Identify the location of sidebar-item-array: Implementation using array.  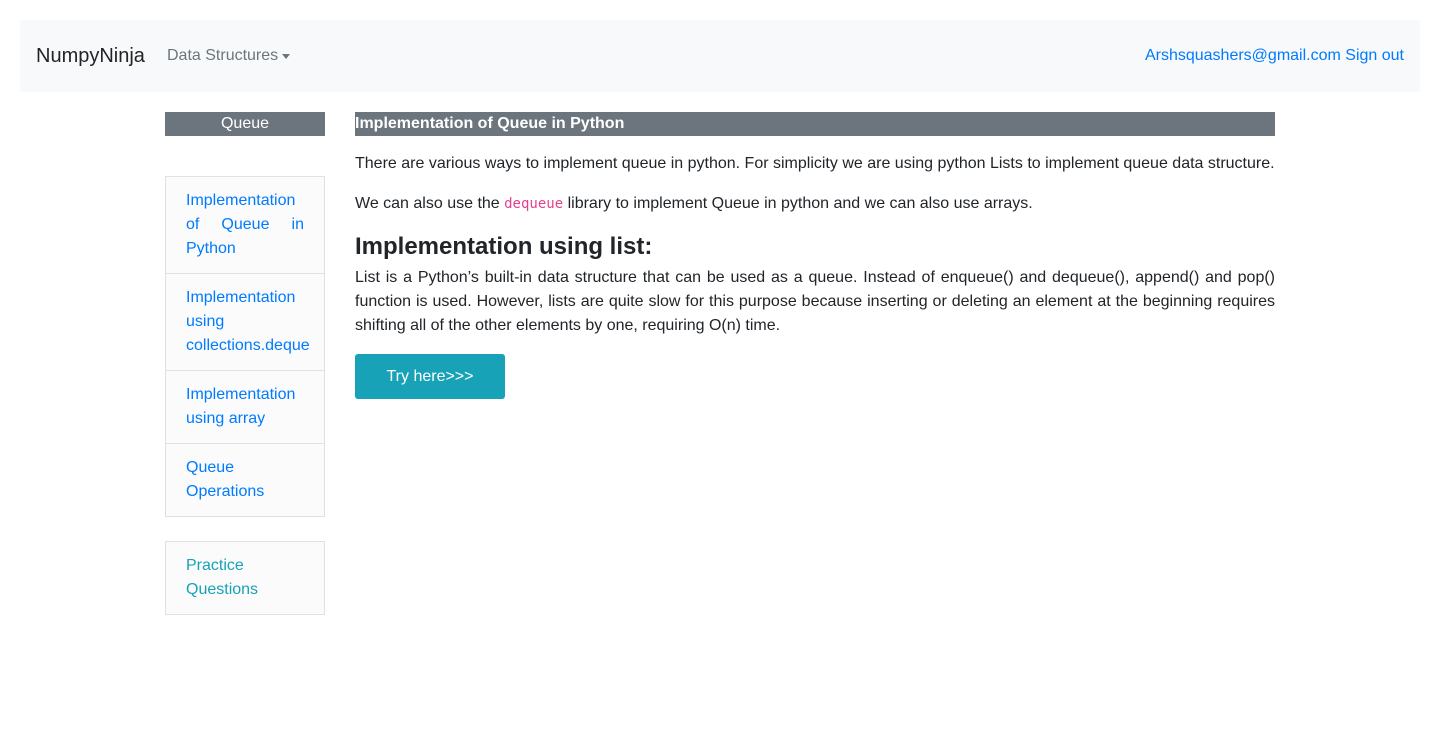
(245, 406).